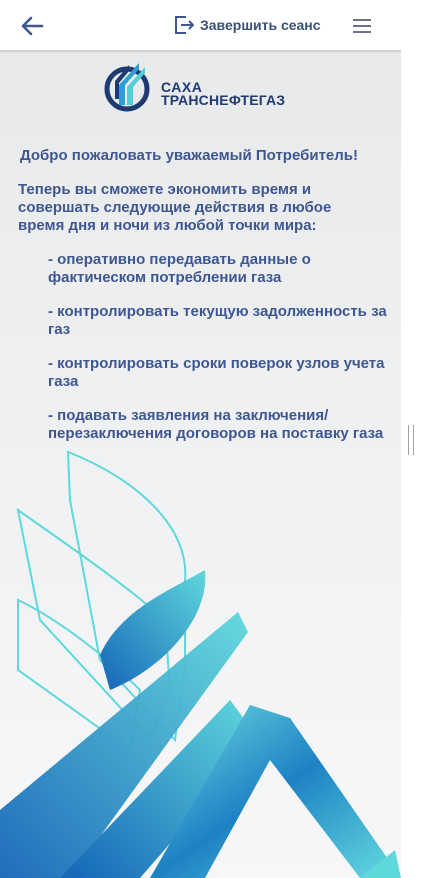 Image resolution: width=421 pixels, height=878 pixels. I want to click on logout-button: Завершить сеанс, so click(246, 25).